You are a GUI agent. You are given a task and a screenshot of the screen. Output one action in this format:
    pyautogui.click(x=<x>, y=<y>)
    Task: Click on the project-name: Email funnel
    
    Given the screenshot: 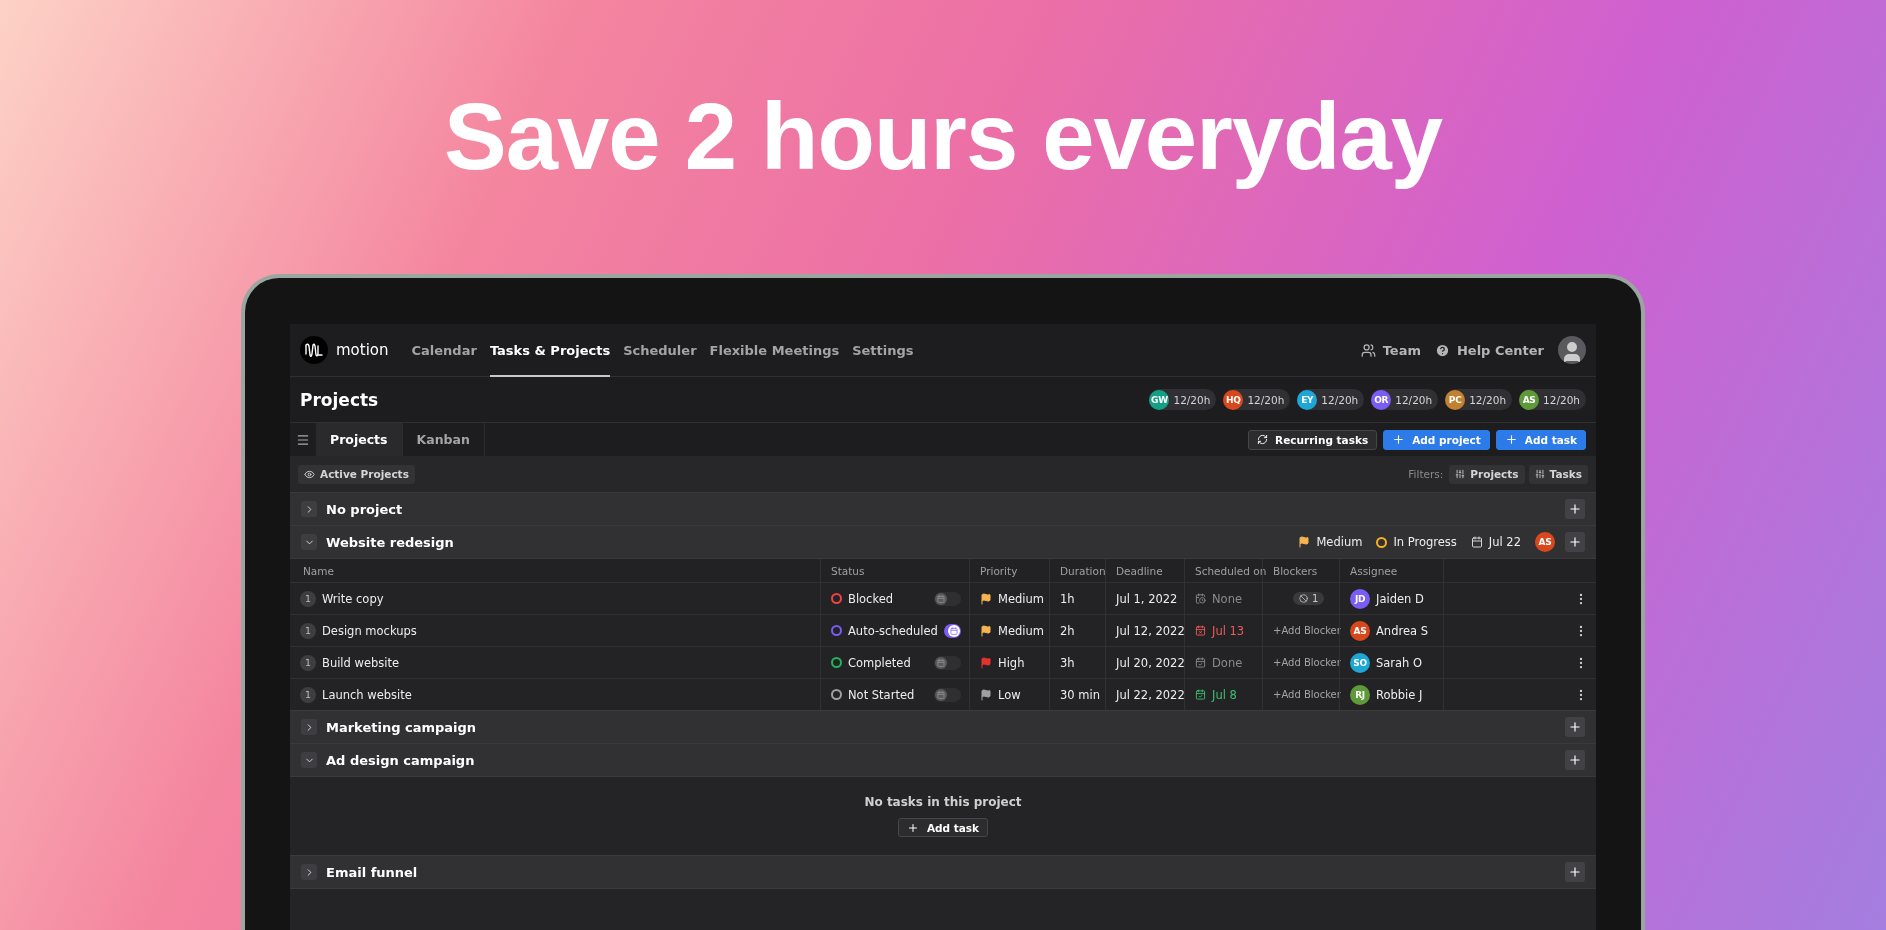 What is the action you would take?
    pyautogui.click(x=372, y=872)
    